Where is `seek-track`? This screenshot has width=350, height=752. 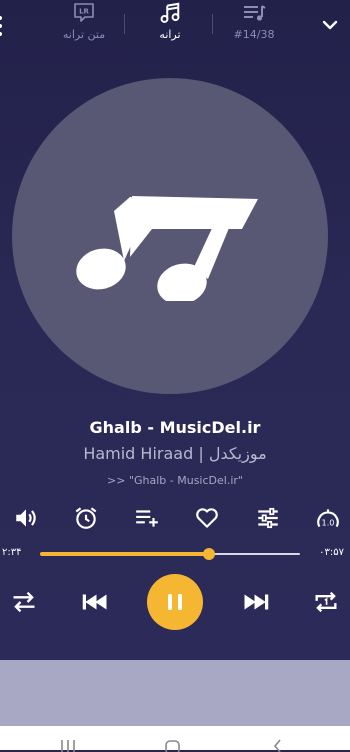 seek-track is located at coordinates (170, 554).